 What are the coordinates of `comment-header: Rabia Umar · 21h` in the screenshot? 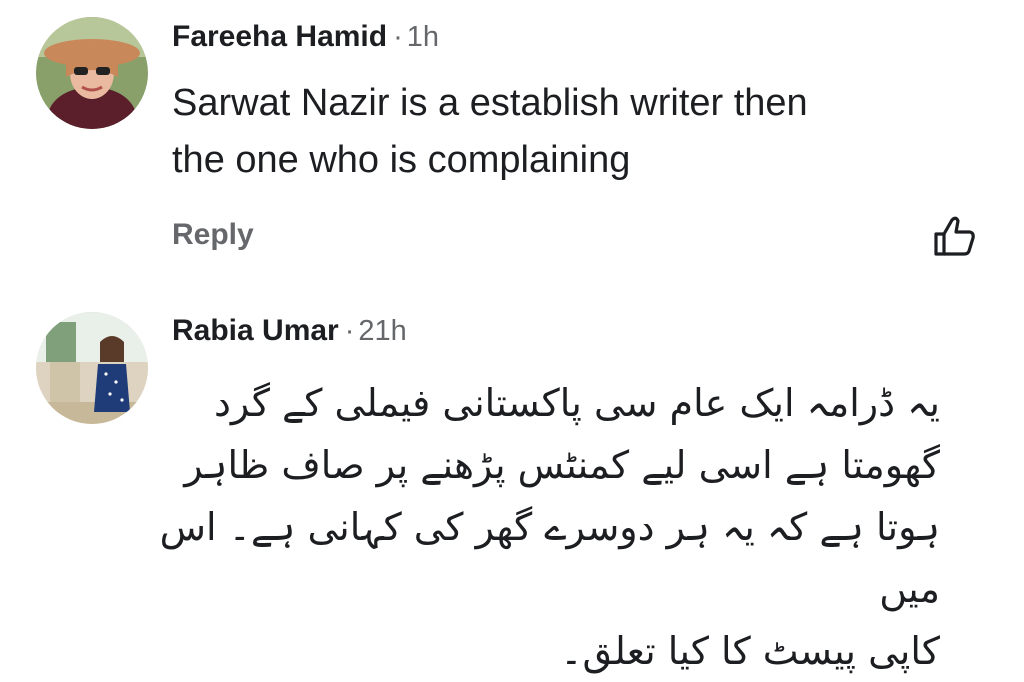 It's located at (289, 331).